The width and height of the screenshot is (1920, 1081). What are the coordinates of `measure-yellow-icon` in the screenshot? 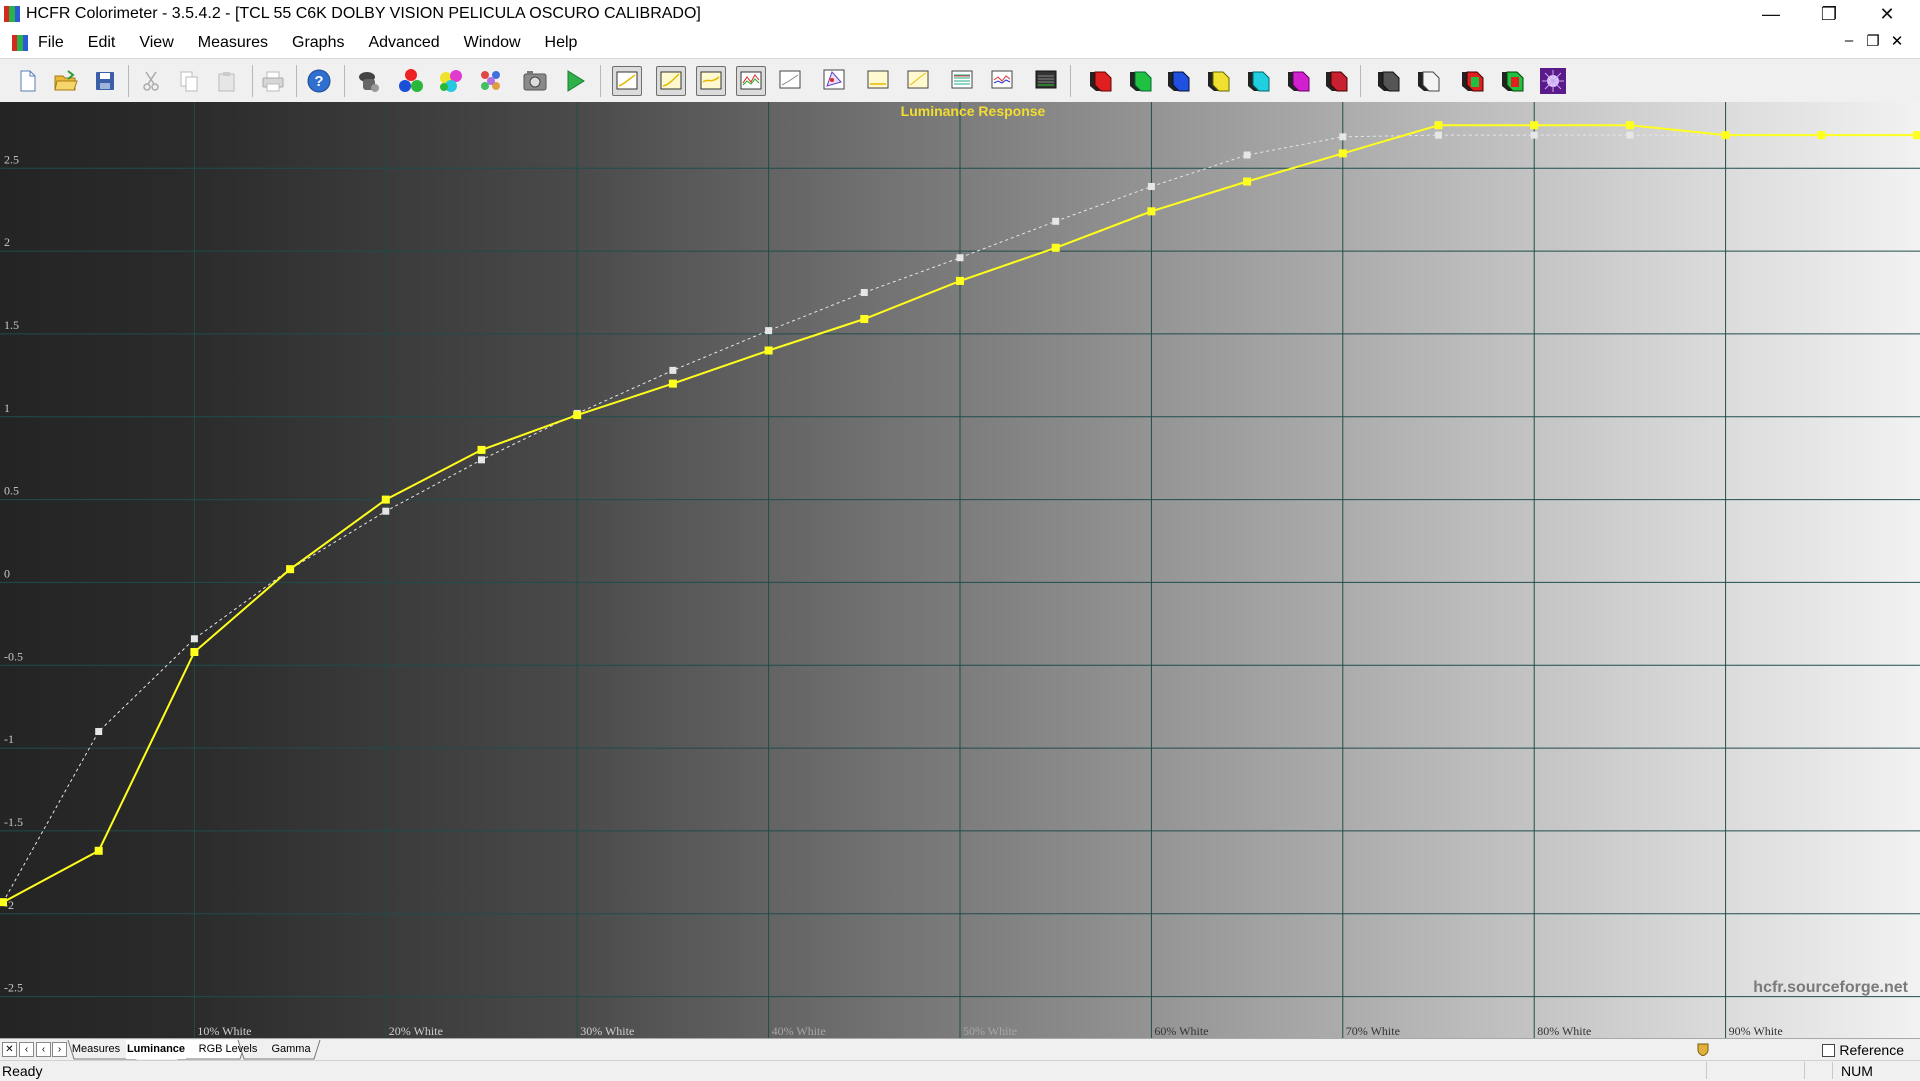 It's located at (1219, 81).